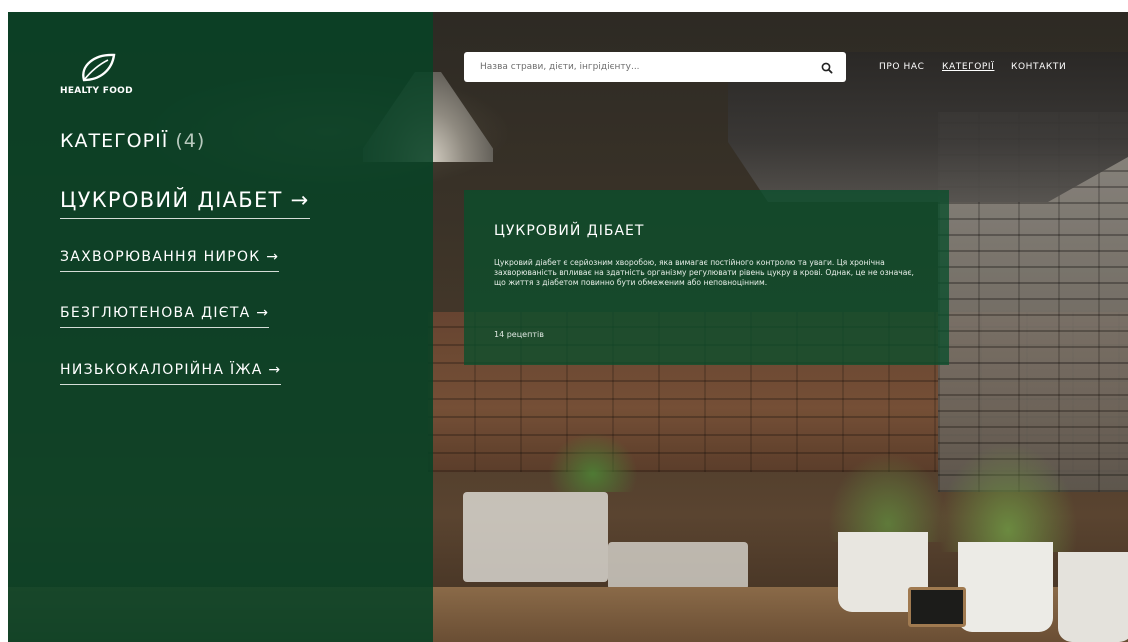 This screenshot has width=1128, height=642. What do you see at coordinates (96, 91) in the screenshot?
I see `brand-name: HEALTY FOOD` at bounding box center [96, 91].